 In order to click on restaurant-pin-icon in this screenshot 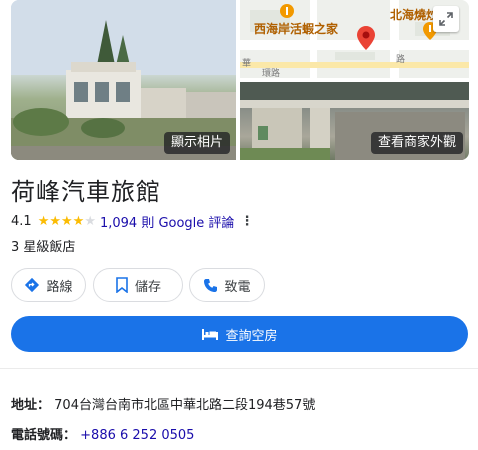, I will do `click(287, 11)`.